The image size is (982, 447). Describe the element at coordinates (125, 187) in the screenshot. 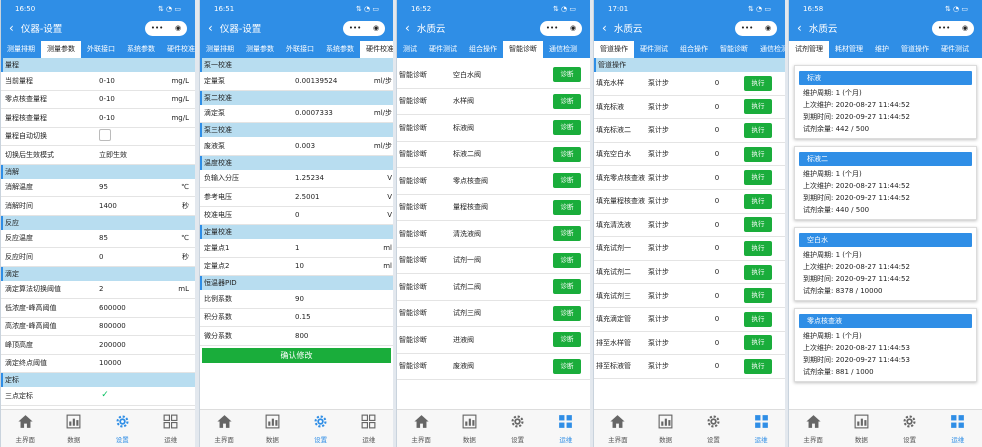

I see `setting-value: 95` at that location.